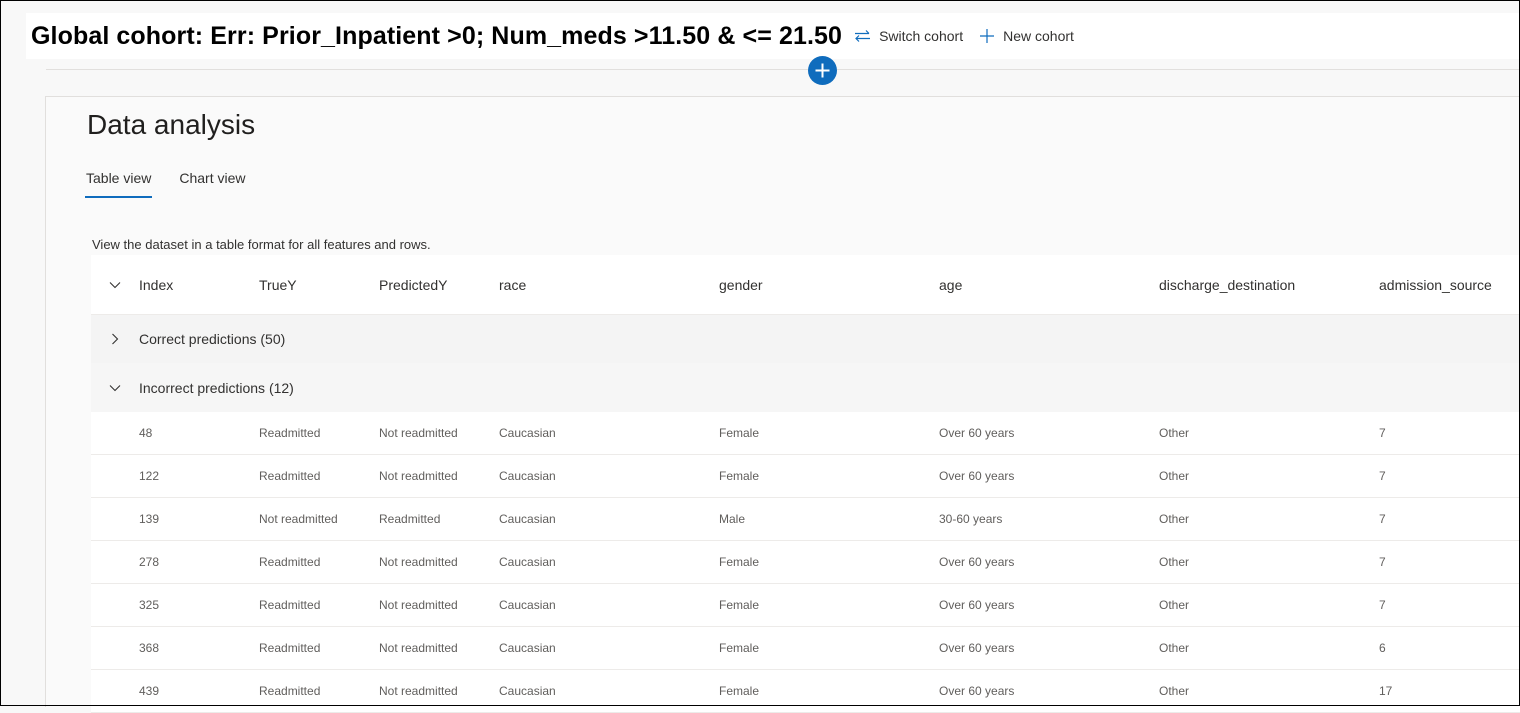 The image size is (1520, 713). What do you see at coordinates (805, 387) in the screenshot?
I see `group-incorrect-predictions: Incorrect predictions (12)` at bounding box center [805, 387].